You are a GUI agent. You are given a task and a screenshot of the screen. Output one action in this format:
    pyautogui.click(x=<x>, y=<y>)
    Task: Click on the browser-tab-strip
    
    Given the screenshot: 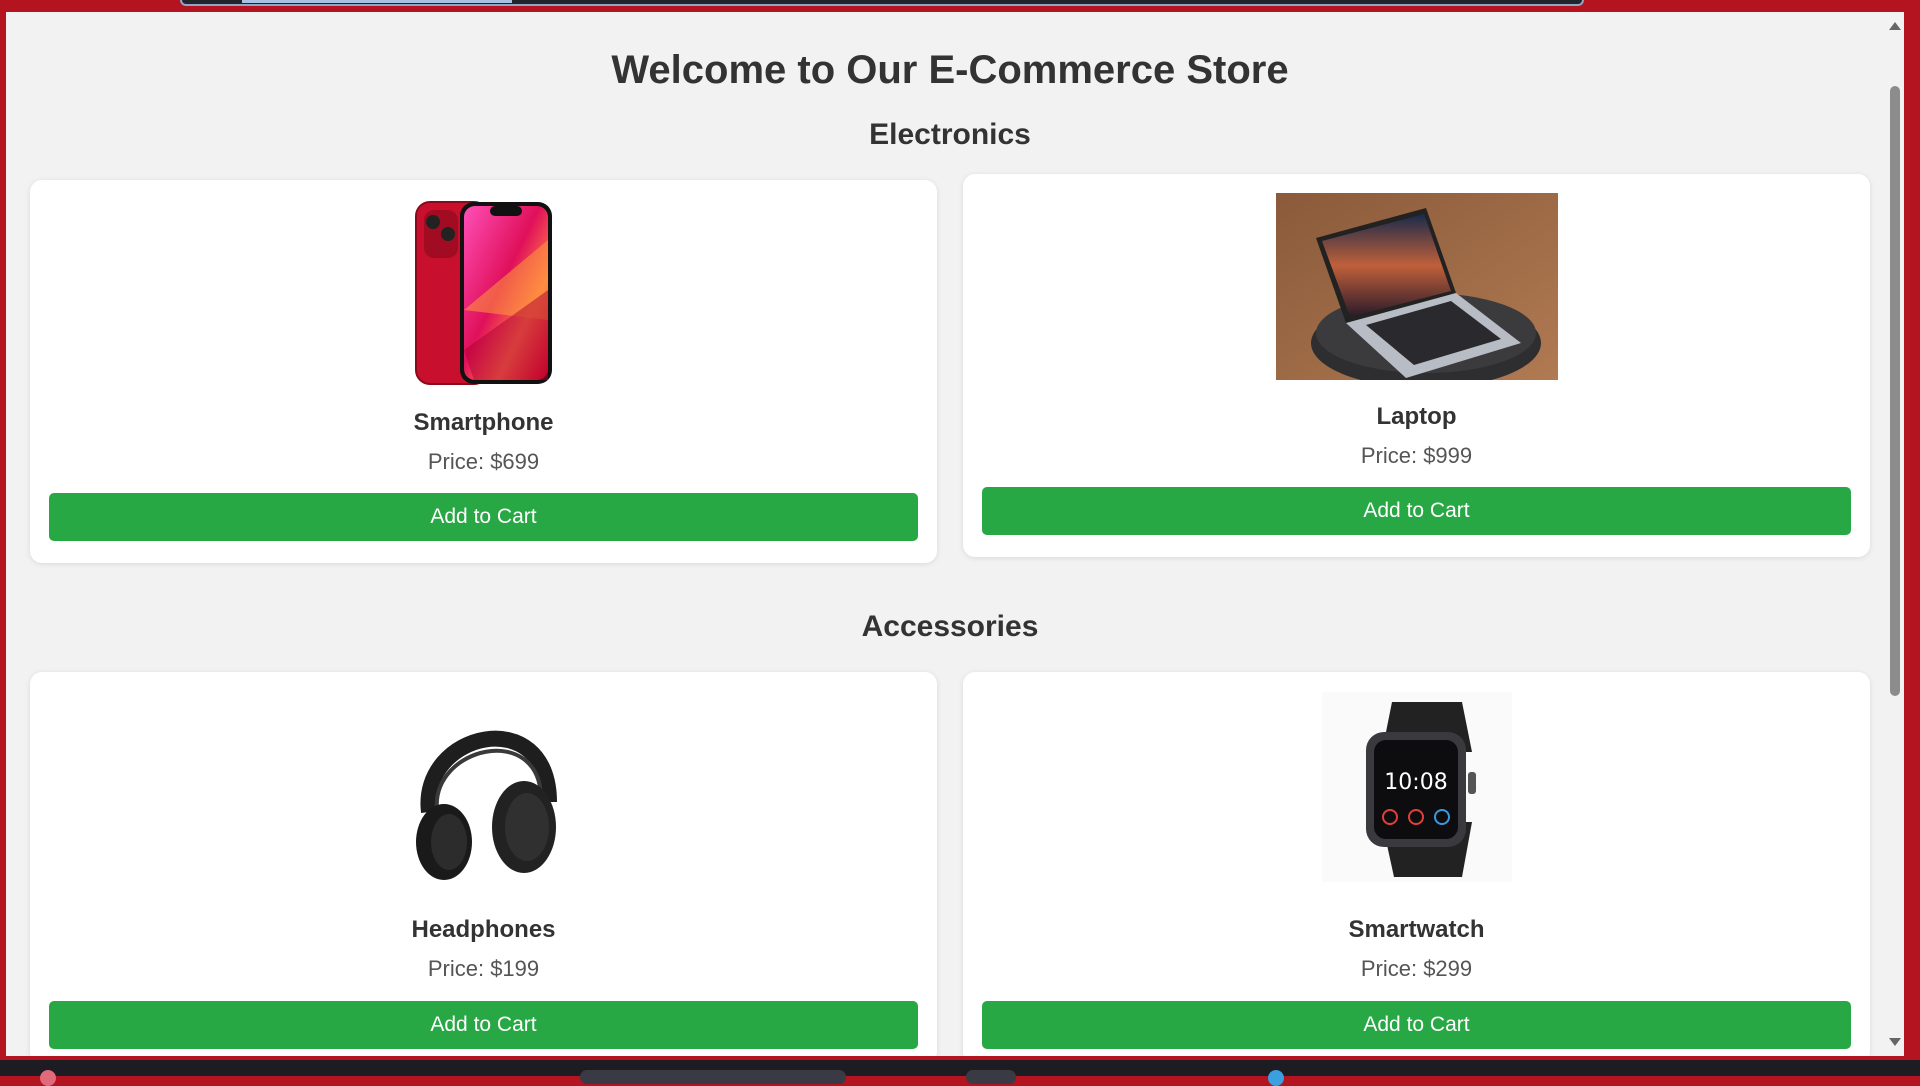 What is the action you would take?
    pyautogui.click(x=882, y=3)
    